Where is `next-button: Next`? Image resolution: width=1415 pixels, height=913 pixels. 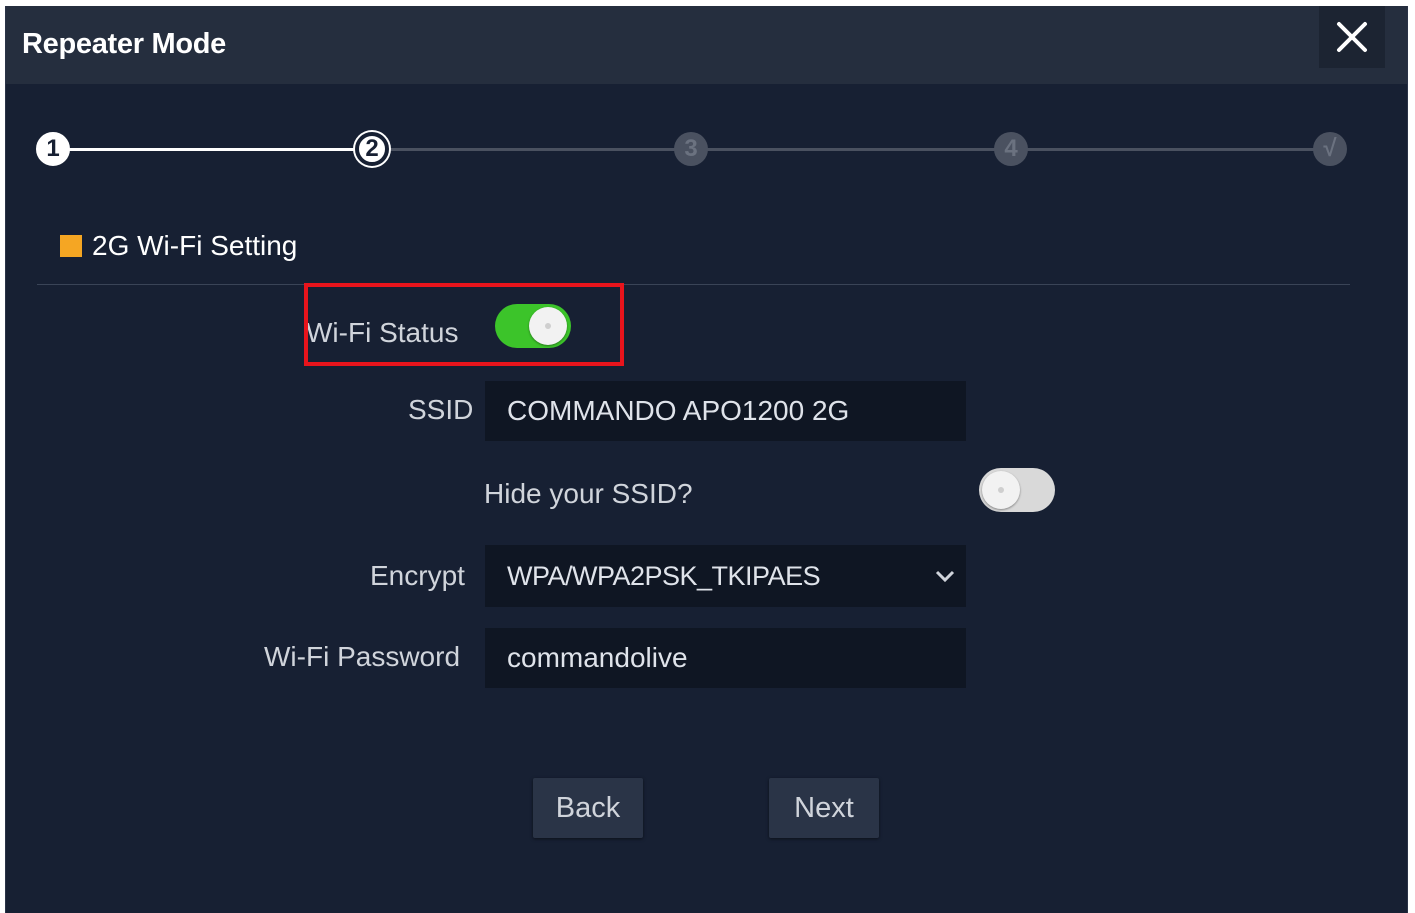 next-button: Next is located at coordinates (824, 808).